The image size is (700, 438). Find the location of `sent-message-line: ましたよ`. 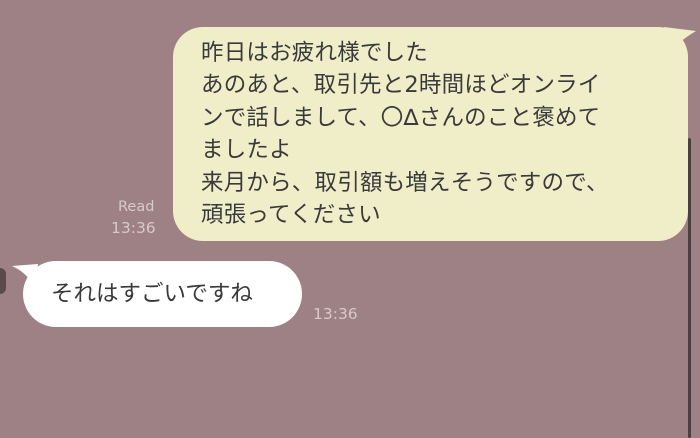

sent-message-line: ましたよ is located at coordinates (246, 150).